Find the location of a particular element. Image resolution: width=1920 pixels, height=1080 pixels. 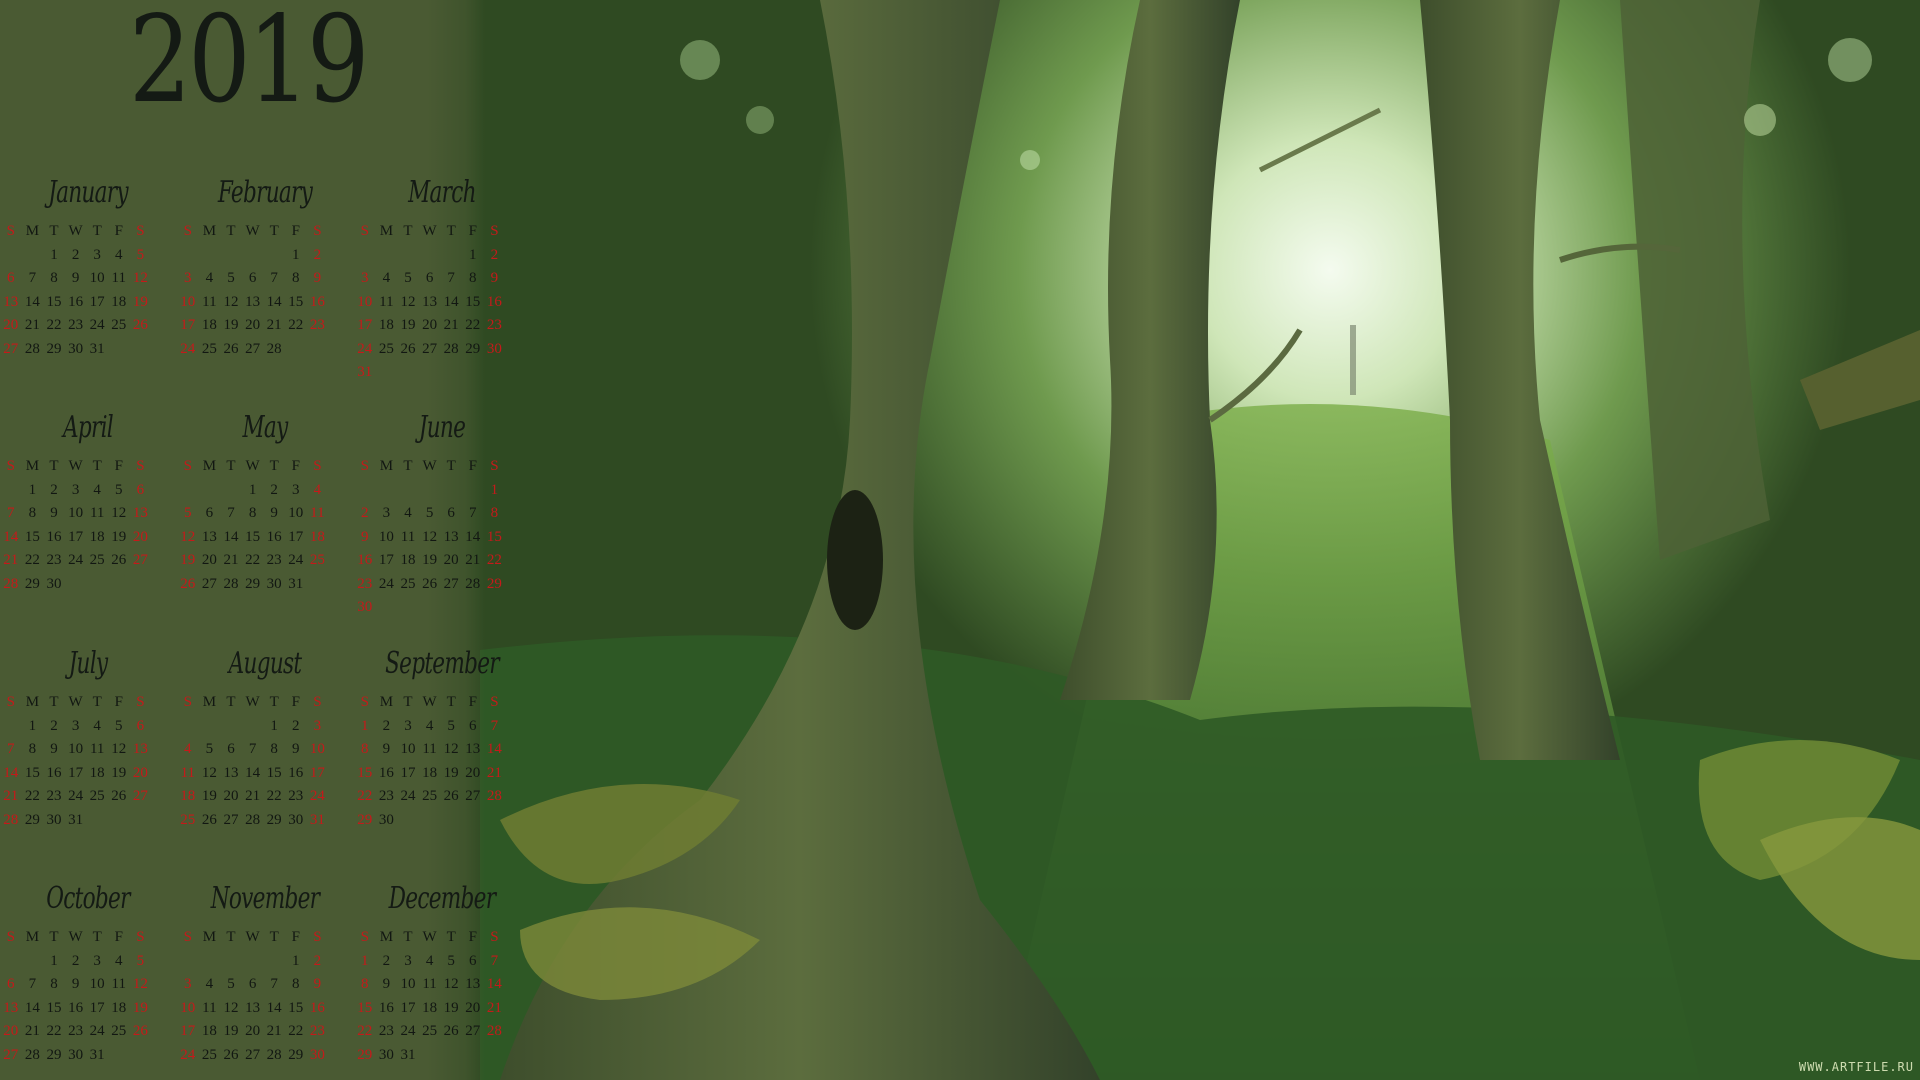

day-cell: 22 is located at coordinates (54, 1031).